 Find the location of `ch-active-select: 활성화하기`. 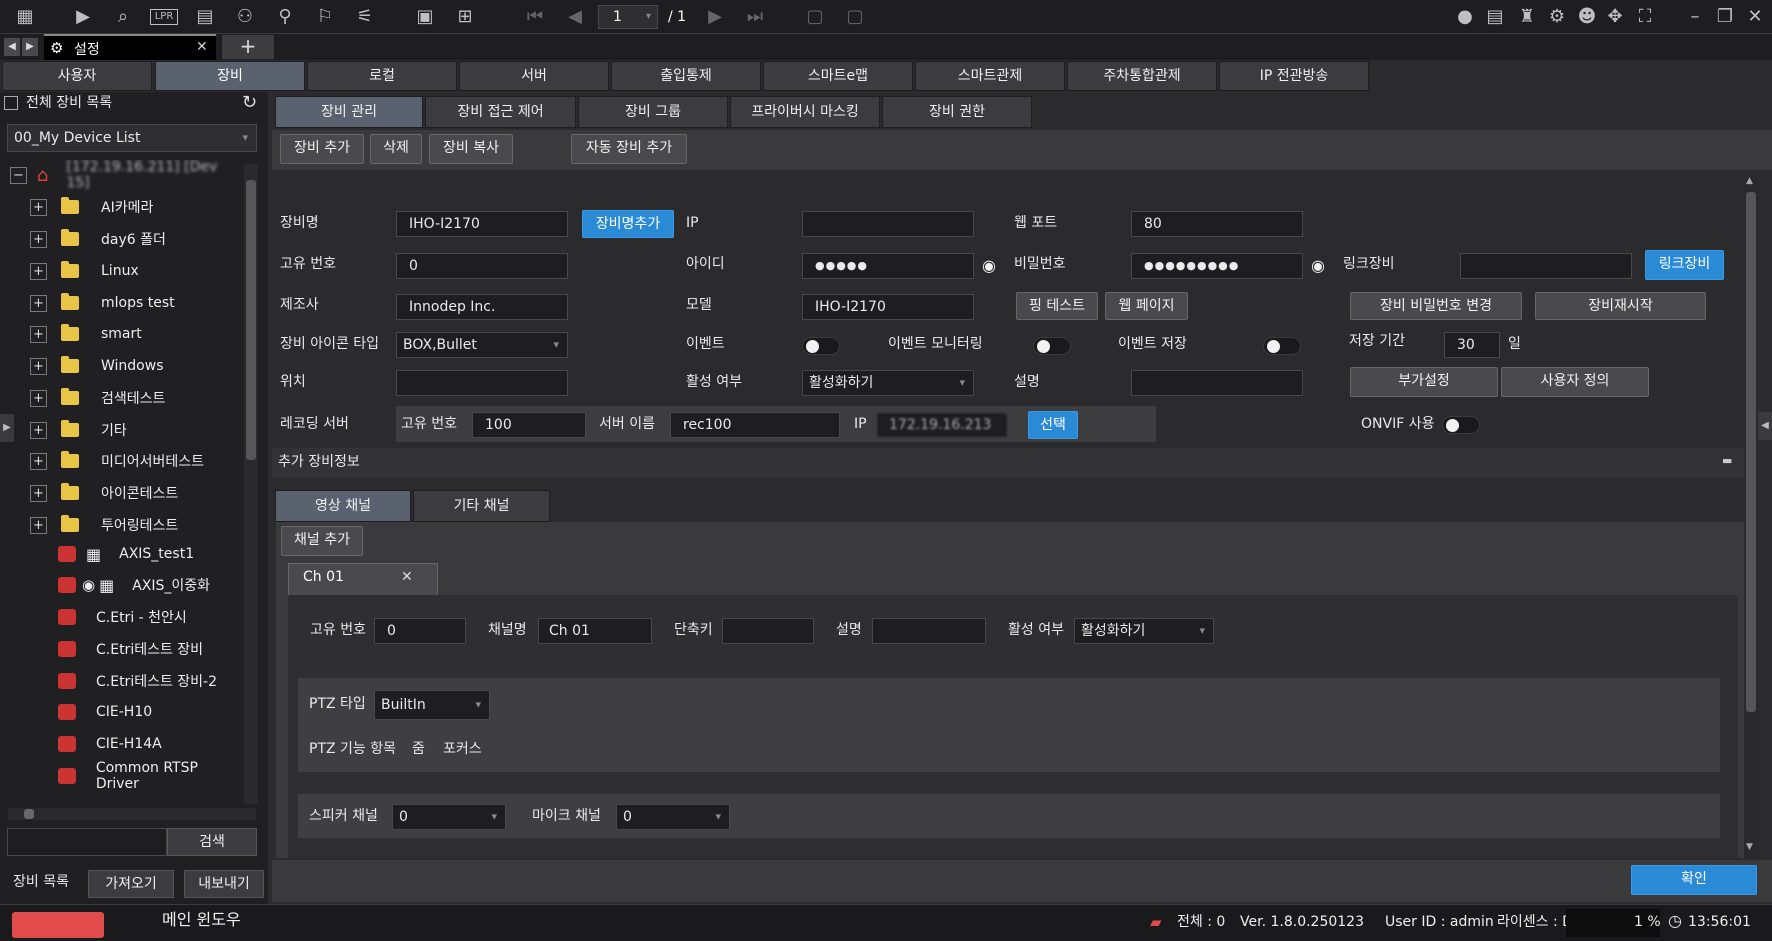

ch-active-select: 활성화하기 is located at coordinates (1144, 631).